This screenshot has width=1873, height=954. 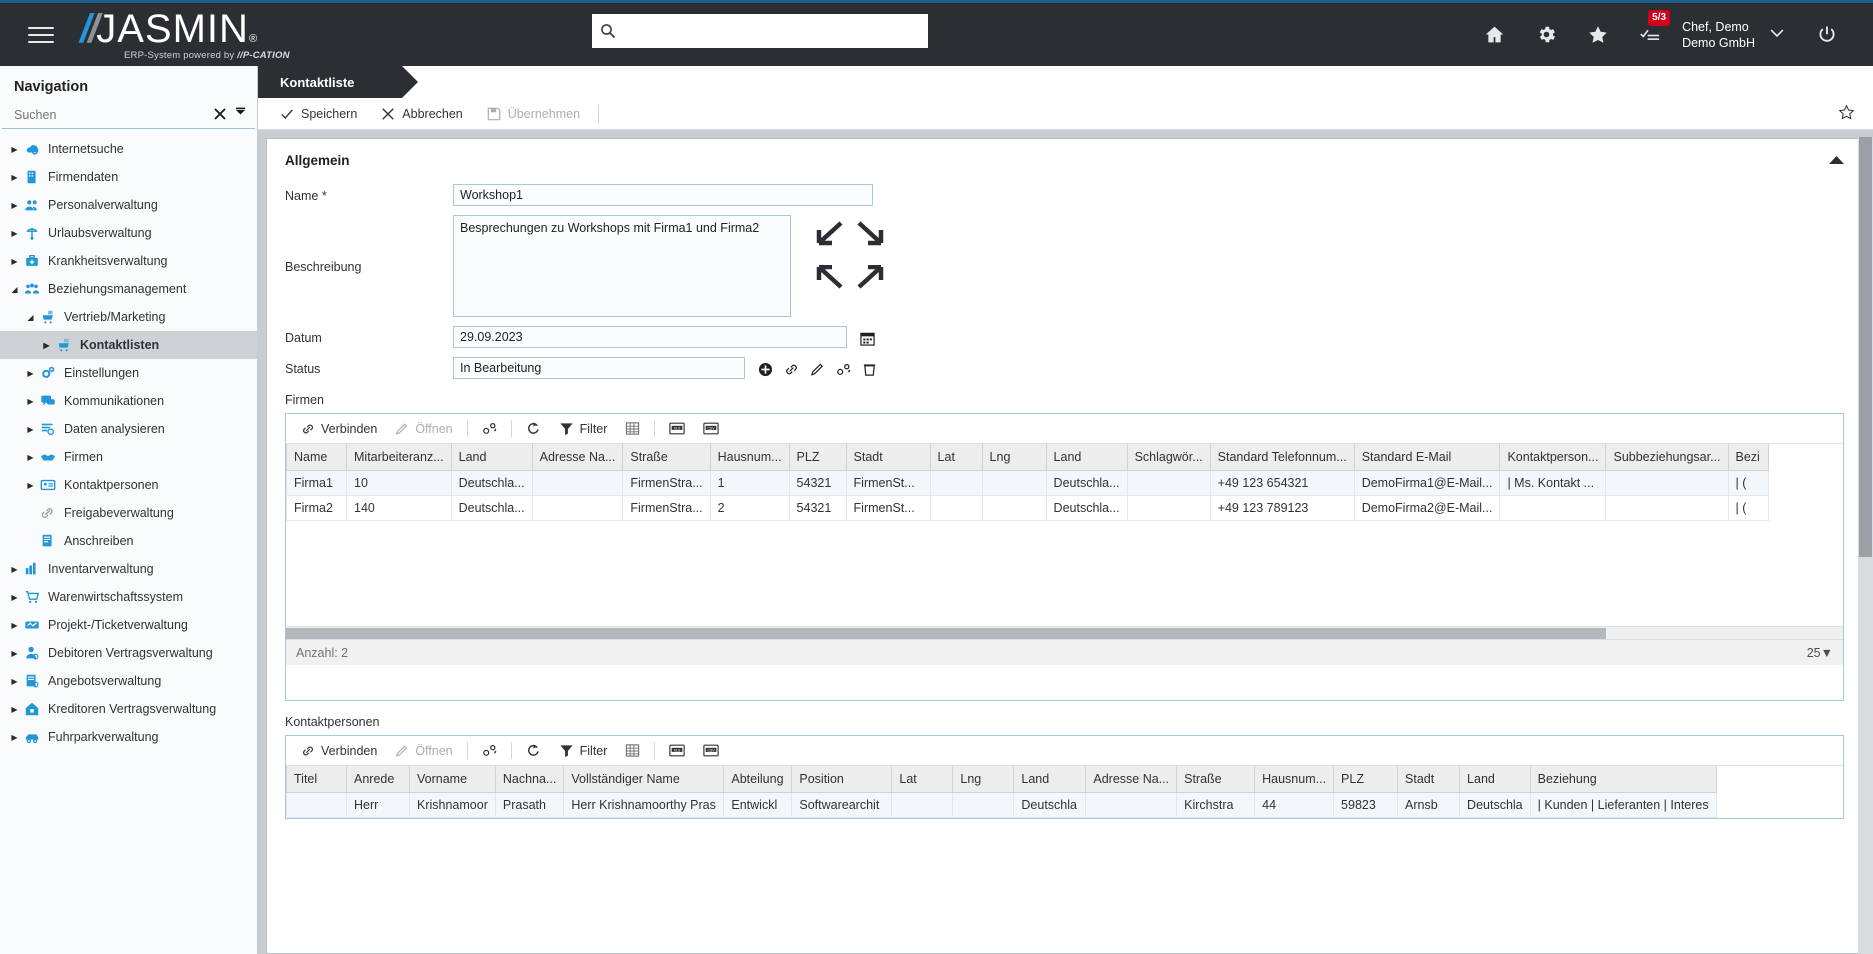 What do you see at coordinates (128, 737) in the screenshot?
I see `sidebar-item-fuhrparkverwaltung: ▶ Fuhrparkverwaltung` at bounding box center [128, 737].